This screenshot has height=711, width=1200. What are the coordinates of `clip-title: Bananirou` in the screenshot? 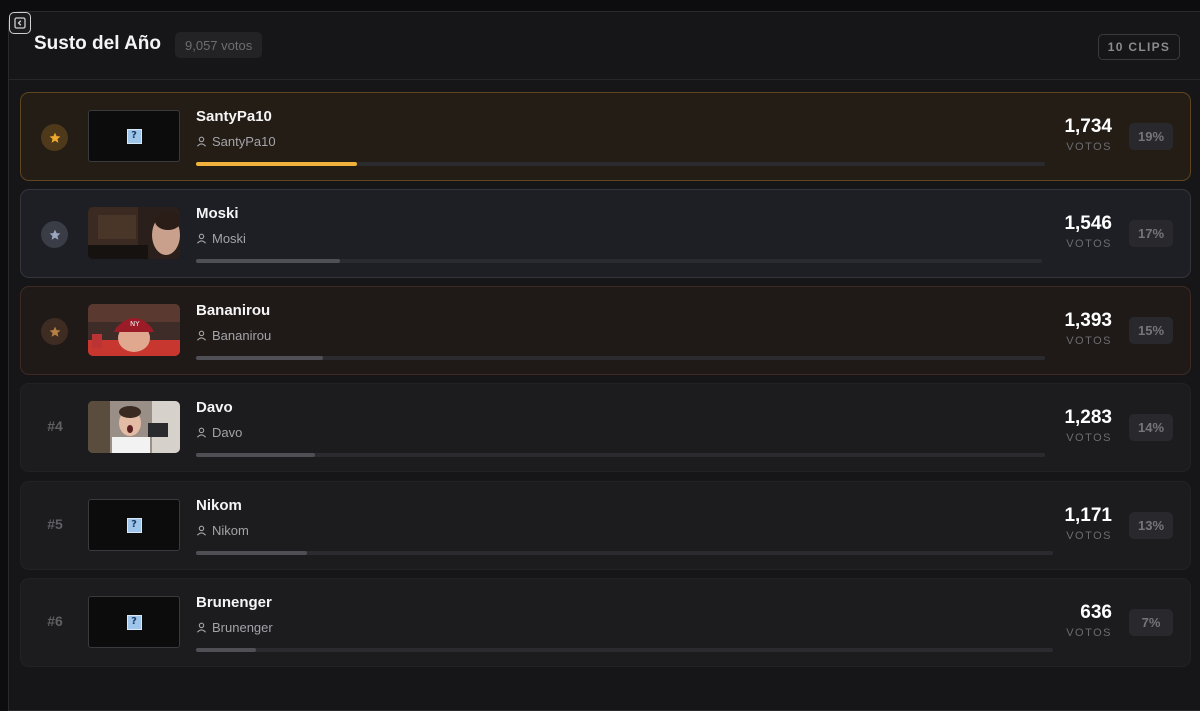 It's located at (233, 310).